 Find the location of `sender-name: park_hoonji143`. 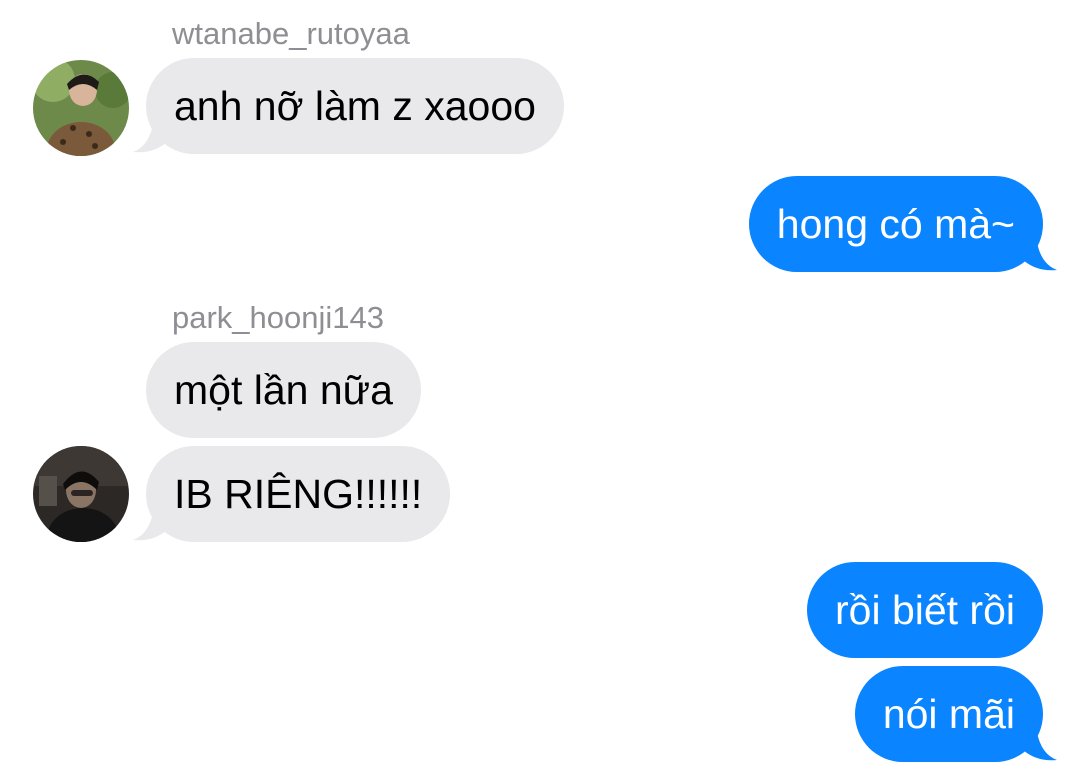

sender-name: park_hoonji143 is located at coordinates (278, 317).